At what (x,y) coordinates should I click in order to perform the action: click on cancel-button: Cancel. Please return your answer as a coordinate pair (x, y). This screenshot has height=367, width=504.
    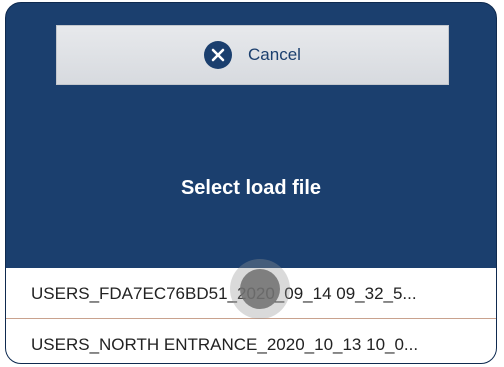
    Looking at the image, I should click on (252, 55).